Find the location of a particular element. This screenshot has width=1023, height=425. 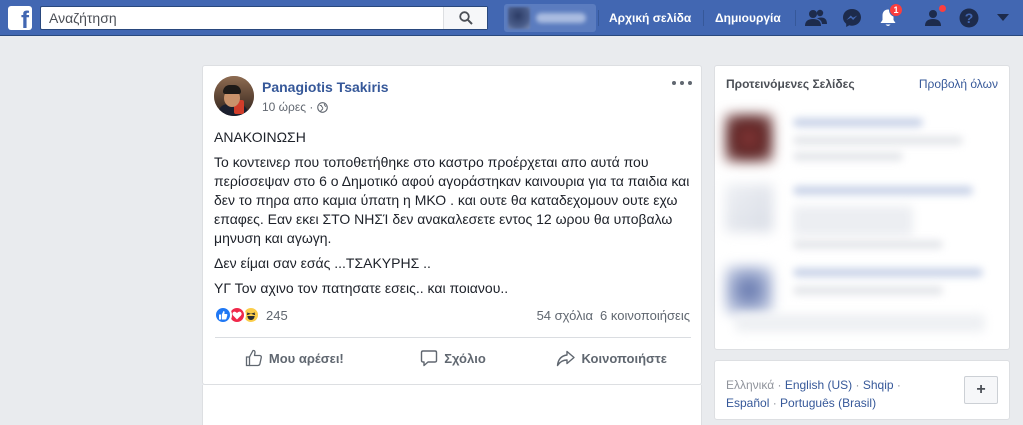

thumbs-up-icon is located at coordinates (253, 358).